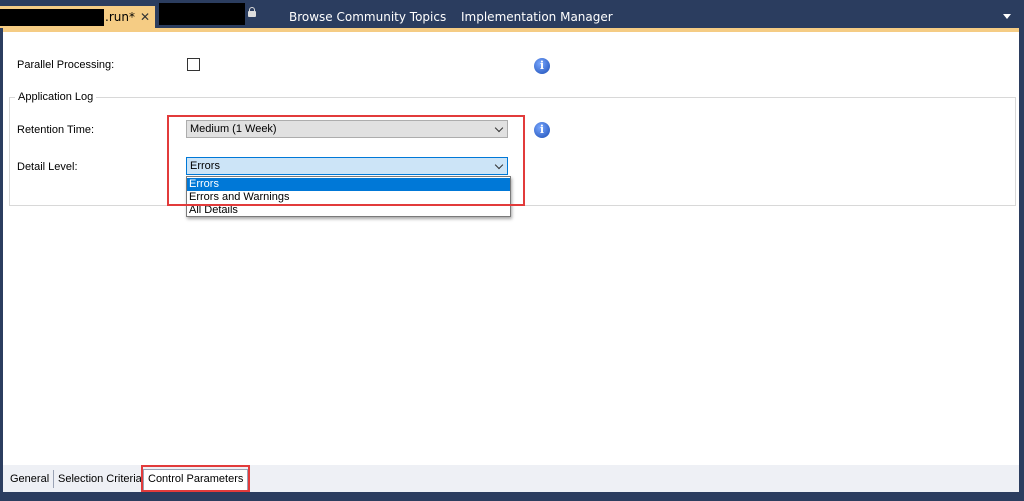 Image resolution: width=1024 pixels, height=501 pixels. Describe the element at coordinates (511, 30) in the screenshot. I see `active-tab-accent-line` at that location.